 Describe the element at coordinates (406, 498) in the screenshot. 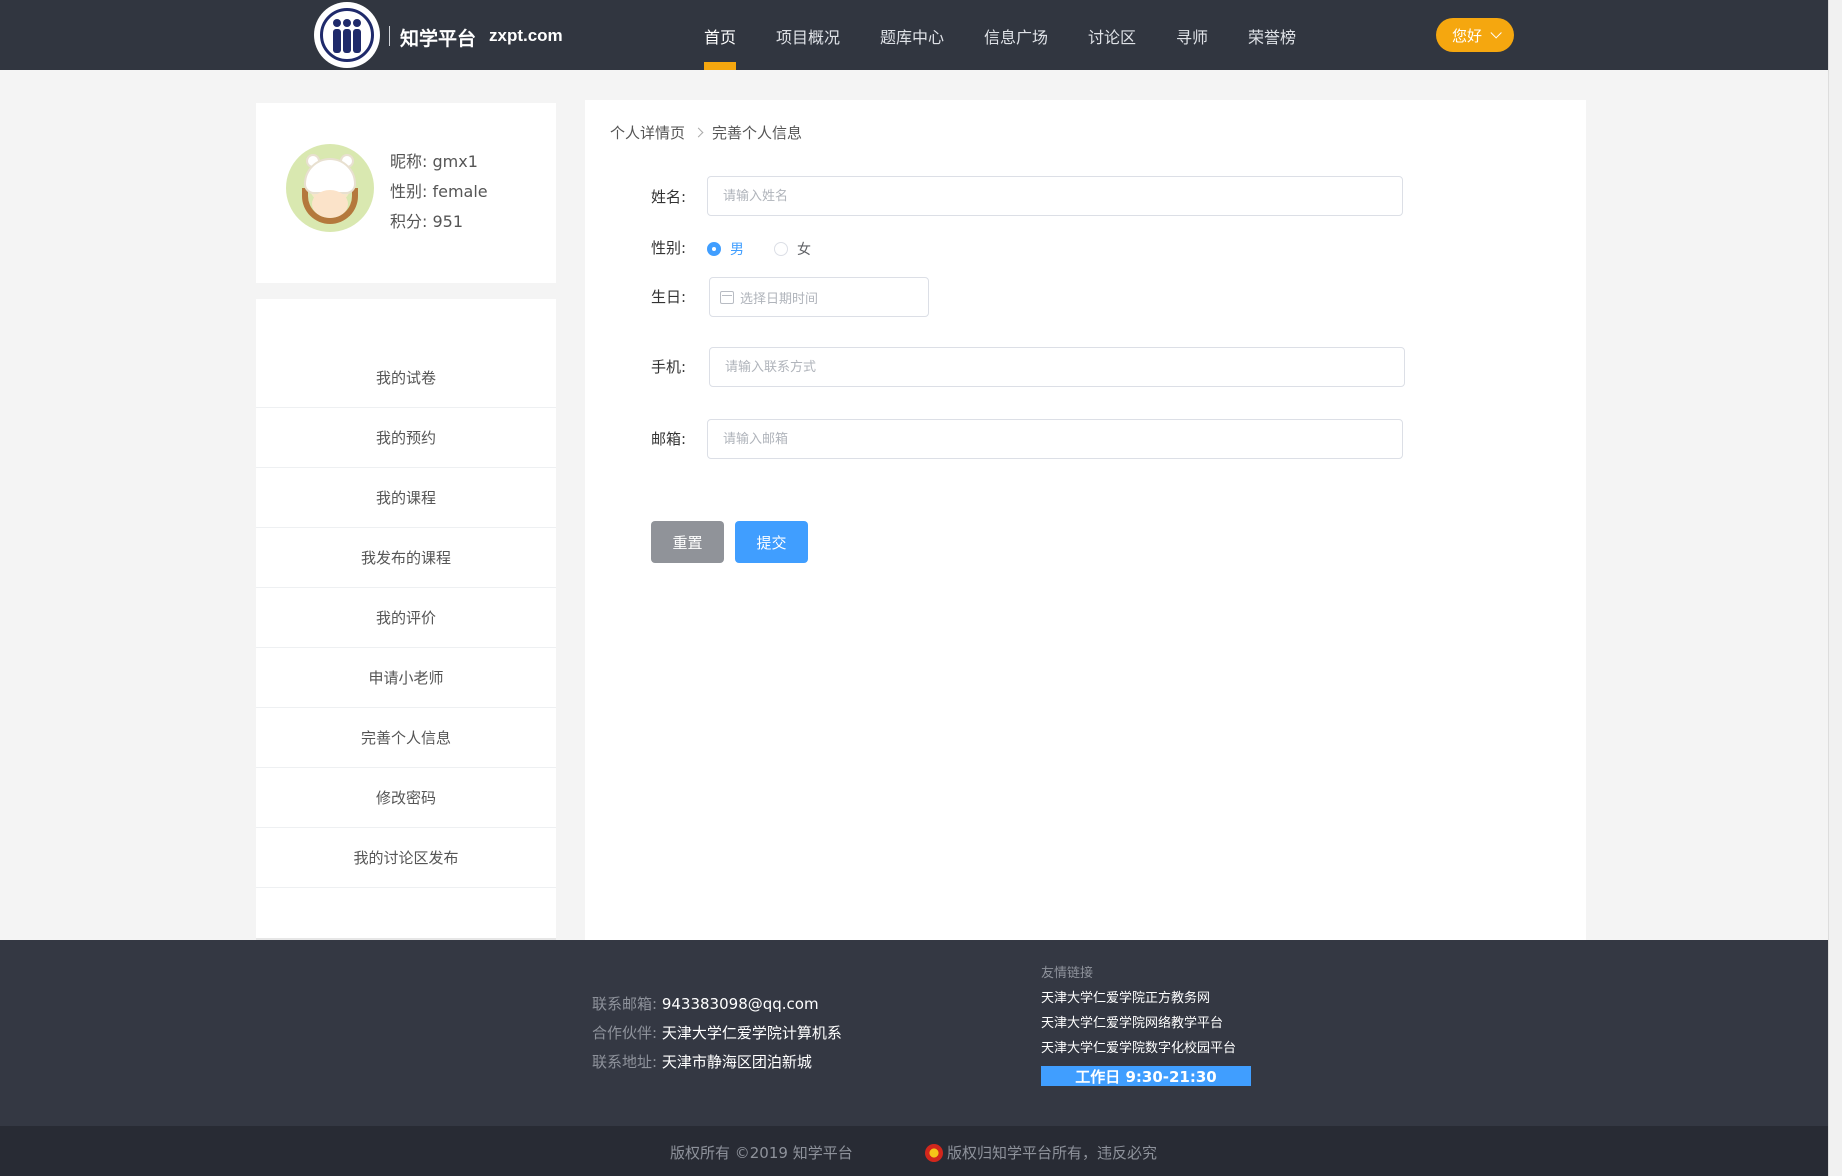

I see `sidebar-item-my-courses: 我的课程` at that location.